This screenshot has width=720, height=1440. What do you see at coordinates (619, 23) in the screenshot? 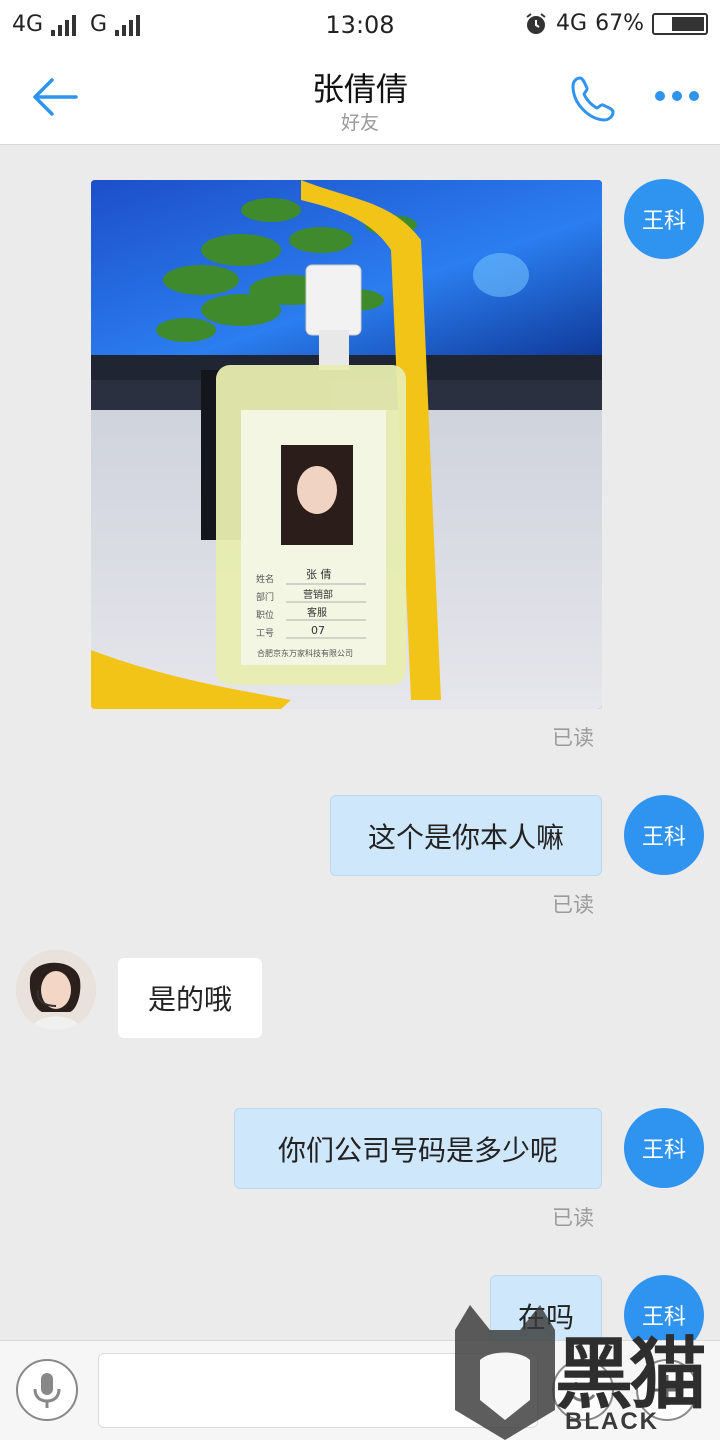
I see `battery-percent: 67%` at bounding box center [619, 23].